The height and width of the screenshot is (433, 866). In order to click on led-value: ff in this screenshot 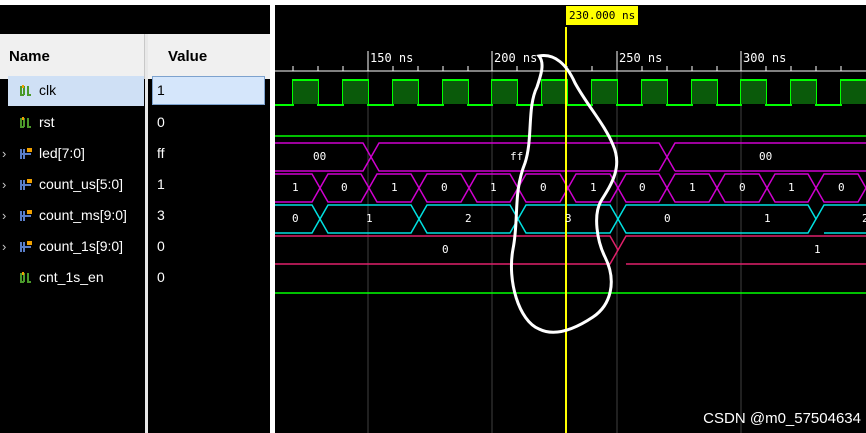, I will do `click(517, 156)`.